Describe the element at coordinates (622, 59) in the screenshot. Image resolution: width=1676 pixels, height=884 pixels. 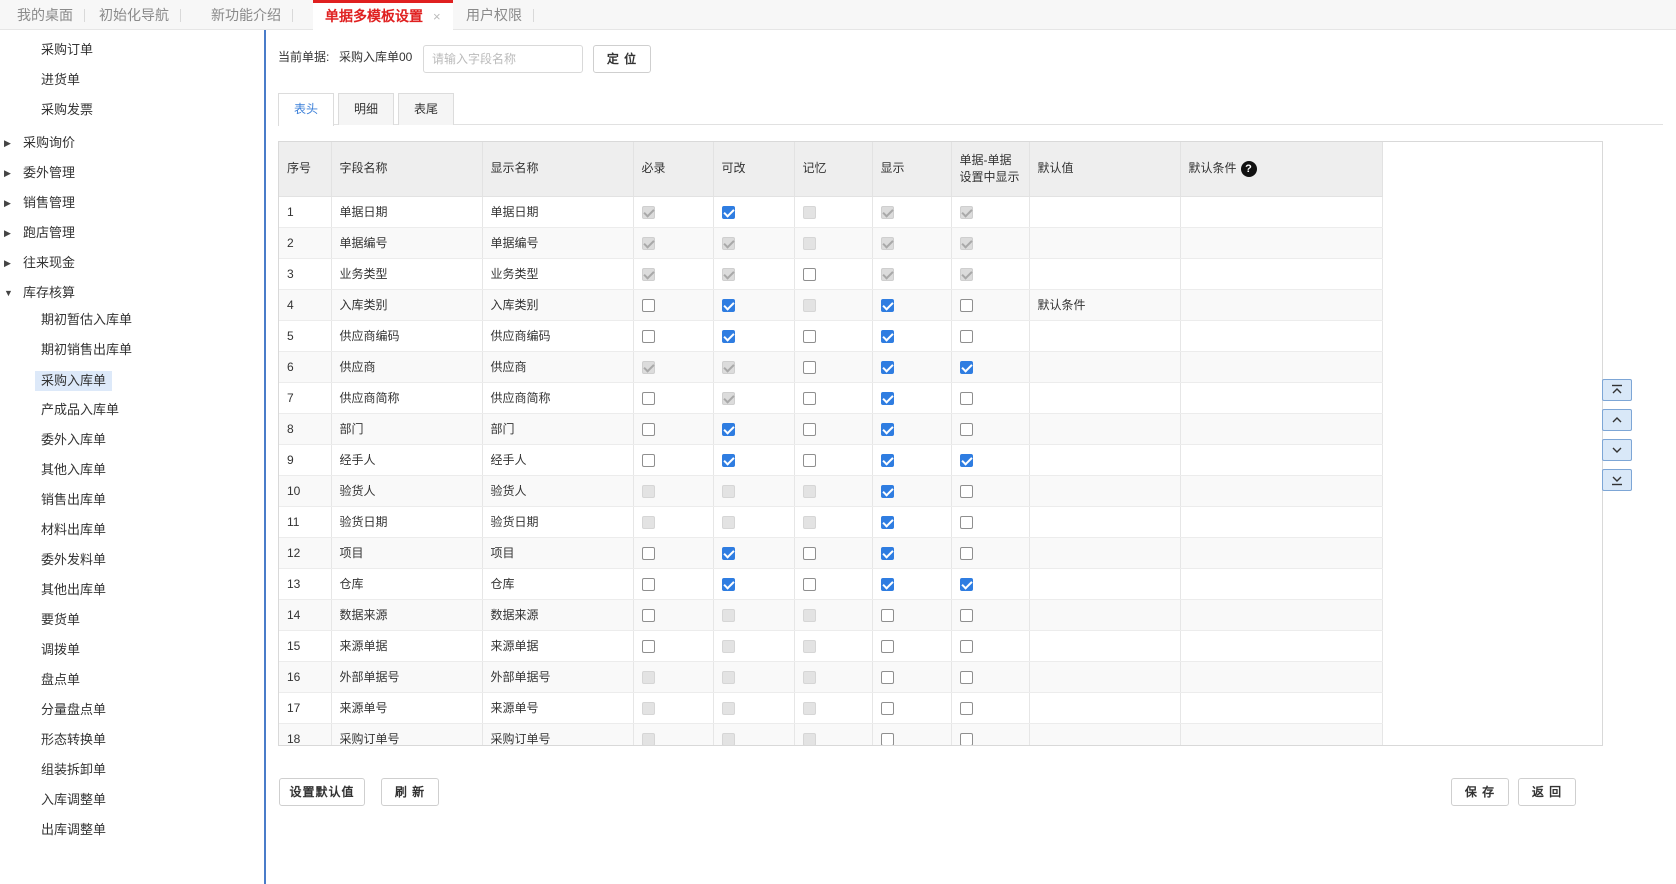
I see `locate-button: 定 位` at that location.